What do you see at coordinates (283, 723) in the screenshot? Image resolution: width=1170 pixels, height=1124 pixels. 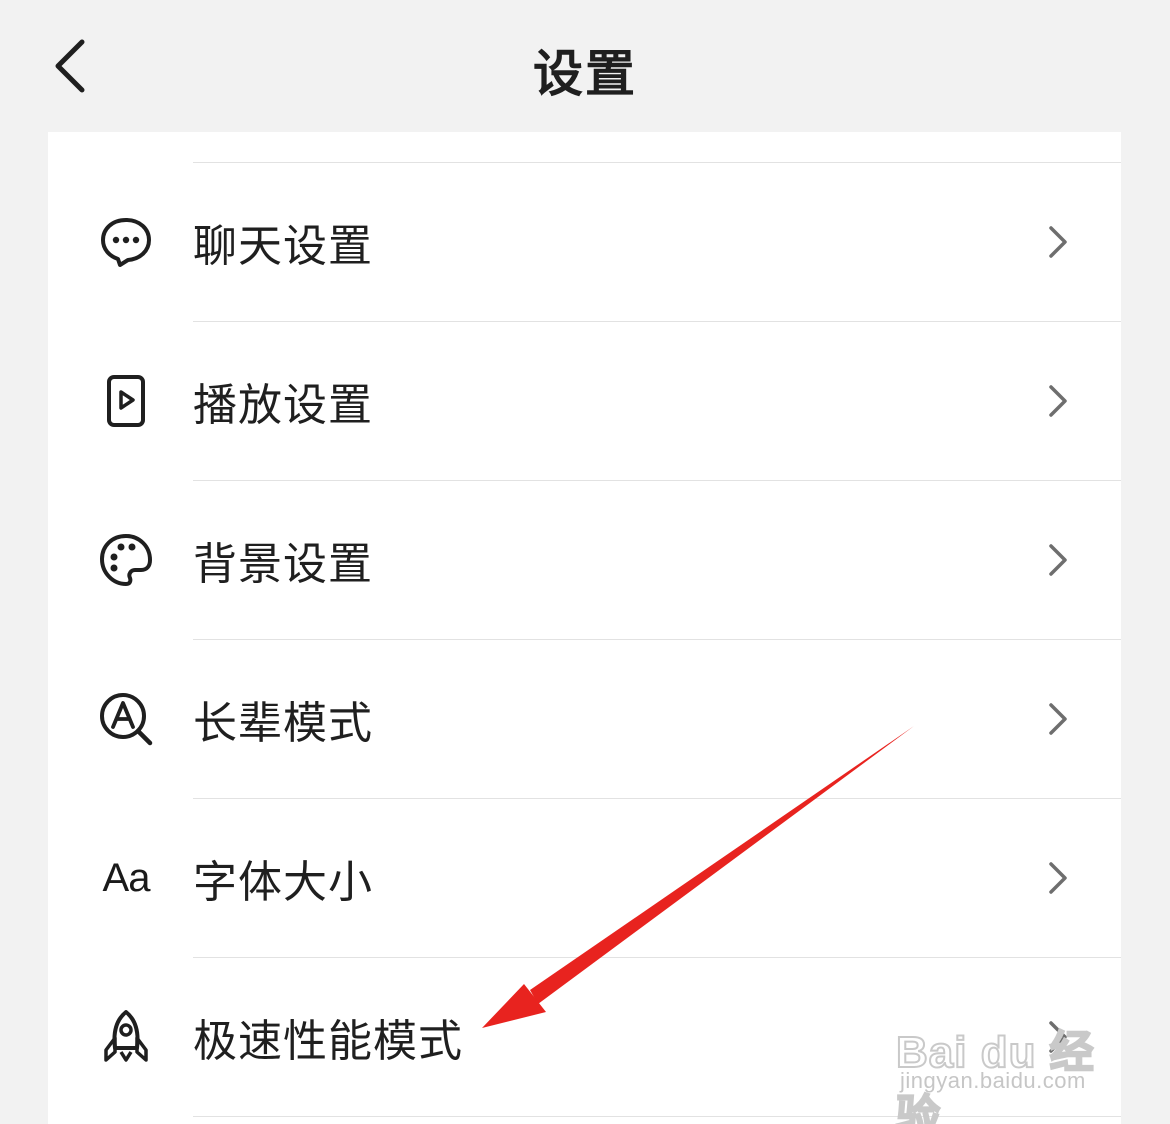 I see `settings-item-label: 长辈模式` at bounding box center [283, 723].